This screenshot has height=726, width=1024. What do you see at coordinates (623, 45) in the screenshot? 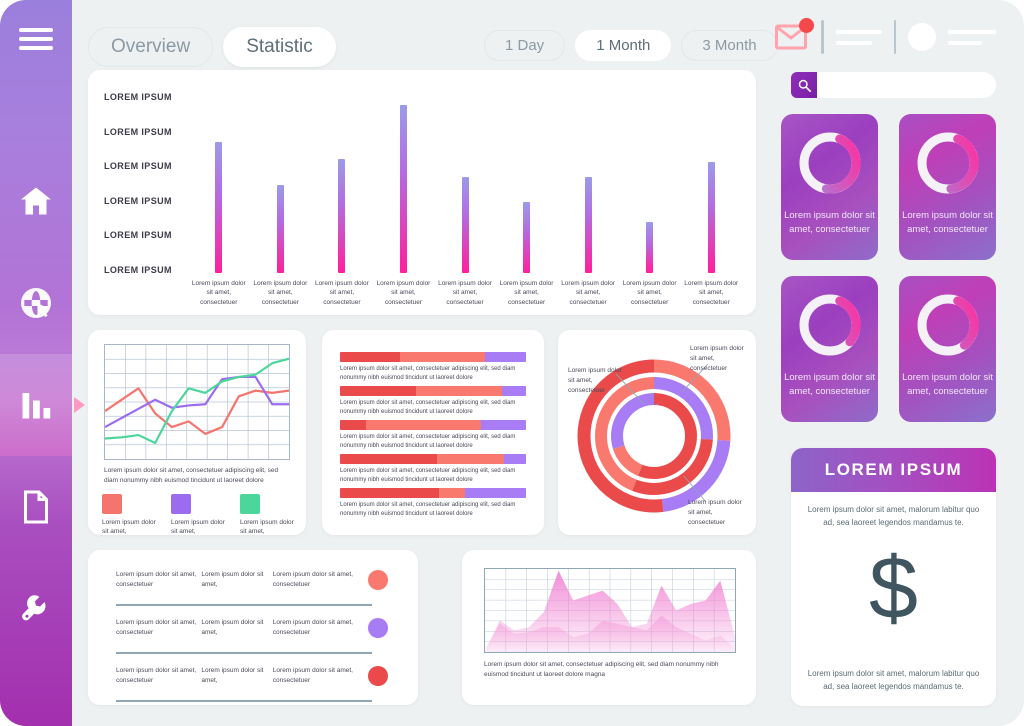
I see `range-1-month: 1 Month` at bounding box center [623, 45].